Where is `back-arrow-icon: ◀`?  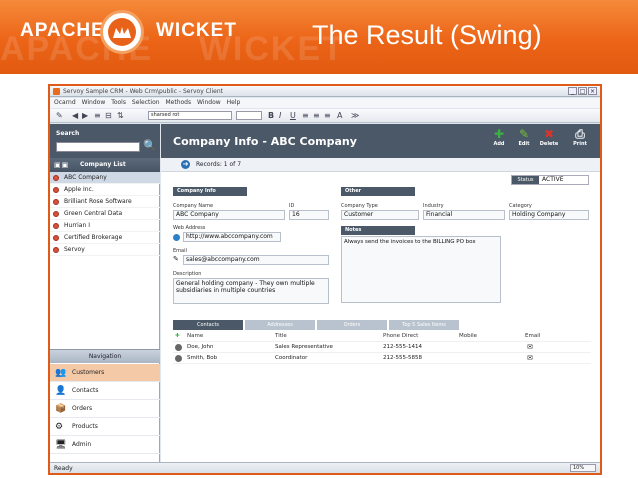 back-arrow-icon: ◀ is located at coordinates (75, 115).